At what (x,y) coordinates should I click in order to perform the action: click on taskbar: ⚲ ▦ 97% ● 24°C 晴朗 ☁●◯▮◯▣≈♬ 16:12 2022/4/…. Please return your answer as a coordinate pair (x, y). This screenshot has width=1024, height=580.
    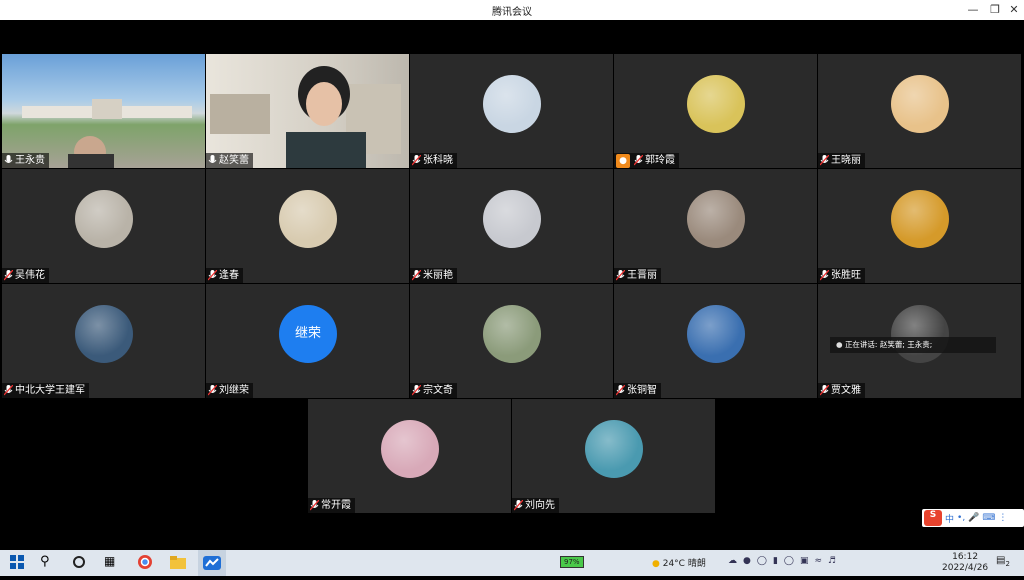
    Looking at the image, I should click on (512, 563).